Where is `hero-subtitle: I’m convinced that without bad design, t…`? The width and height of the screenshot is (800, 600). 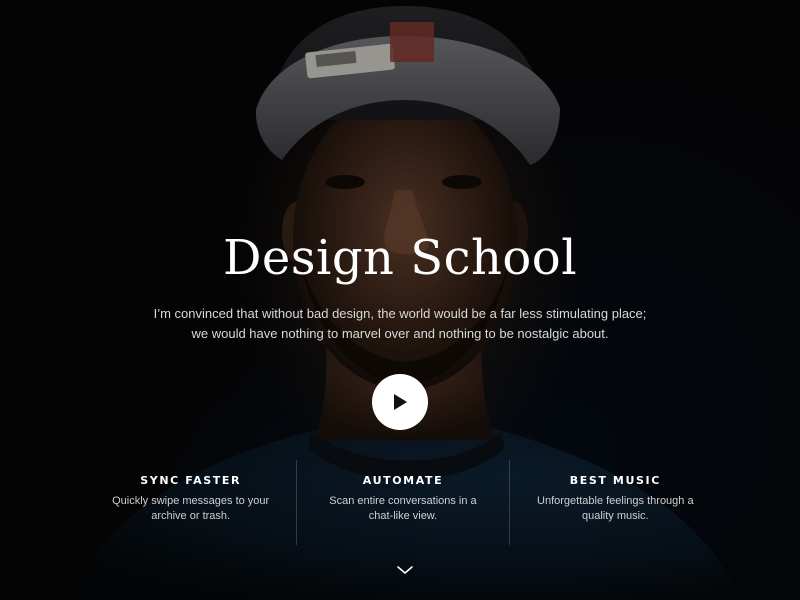 hero-subtitle: I’m convinced that without bad design, t… is located at coordinates (400, 323).